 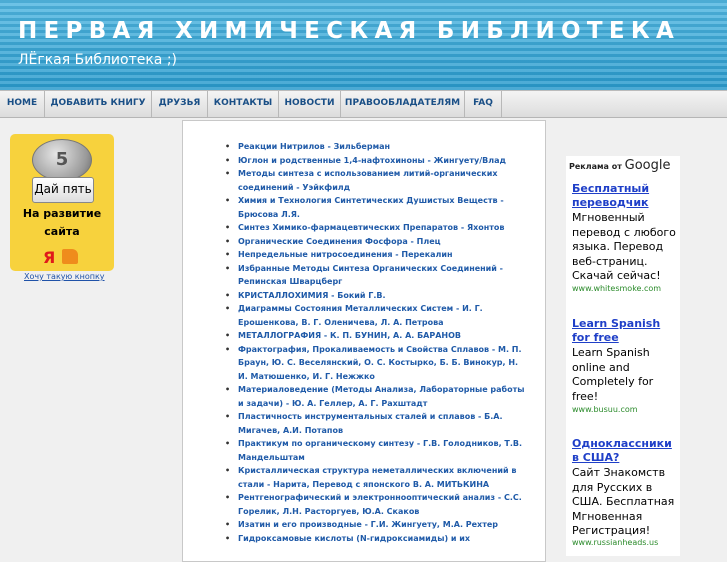 I want to click on want-button-link: Хочу такую кнопку, so click(x=64, y=276).